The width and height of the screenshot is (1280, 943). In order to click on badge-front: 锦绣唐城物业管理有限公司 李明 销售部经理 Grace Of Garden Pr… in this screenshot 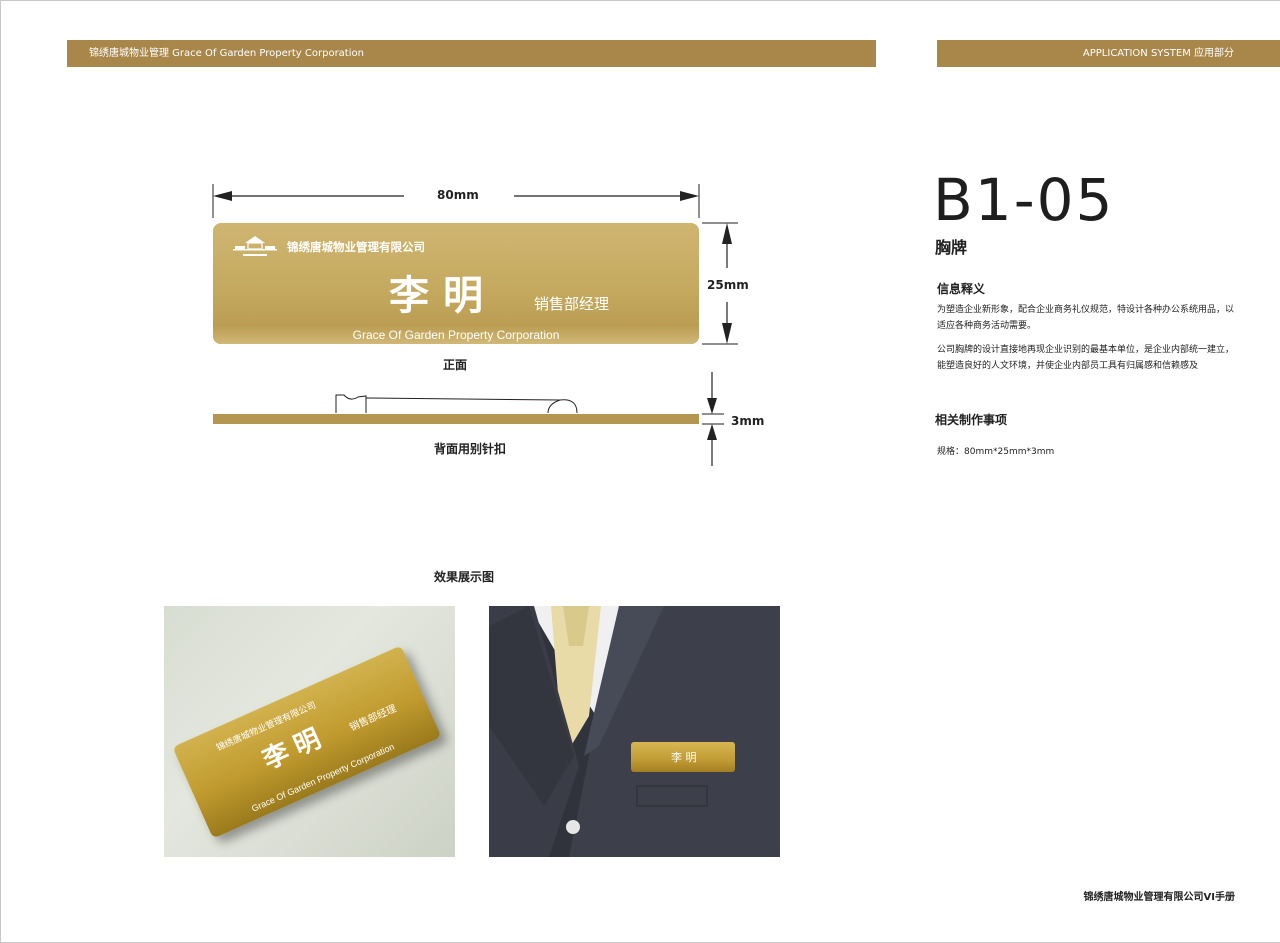, I will do `click(456, 283)`.